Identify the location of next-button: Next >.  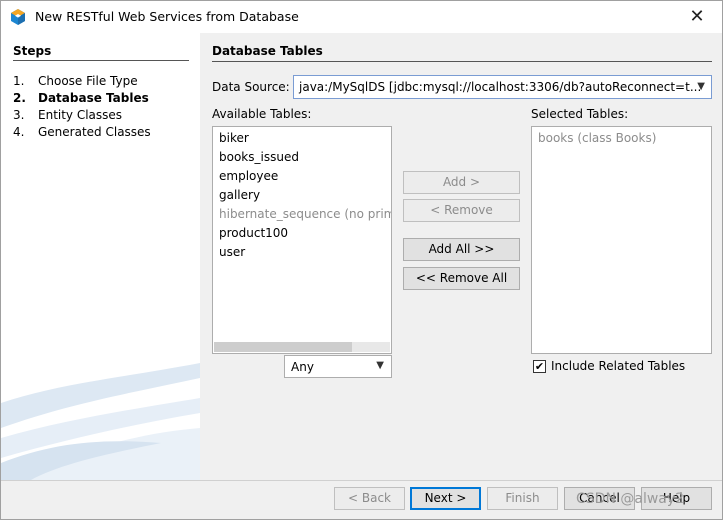
(445, 498).